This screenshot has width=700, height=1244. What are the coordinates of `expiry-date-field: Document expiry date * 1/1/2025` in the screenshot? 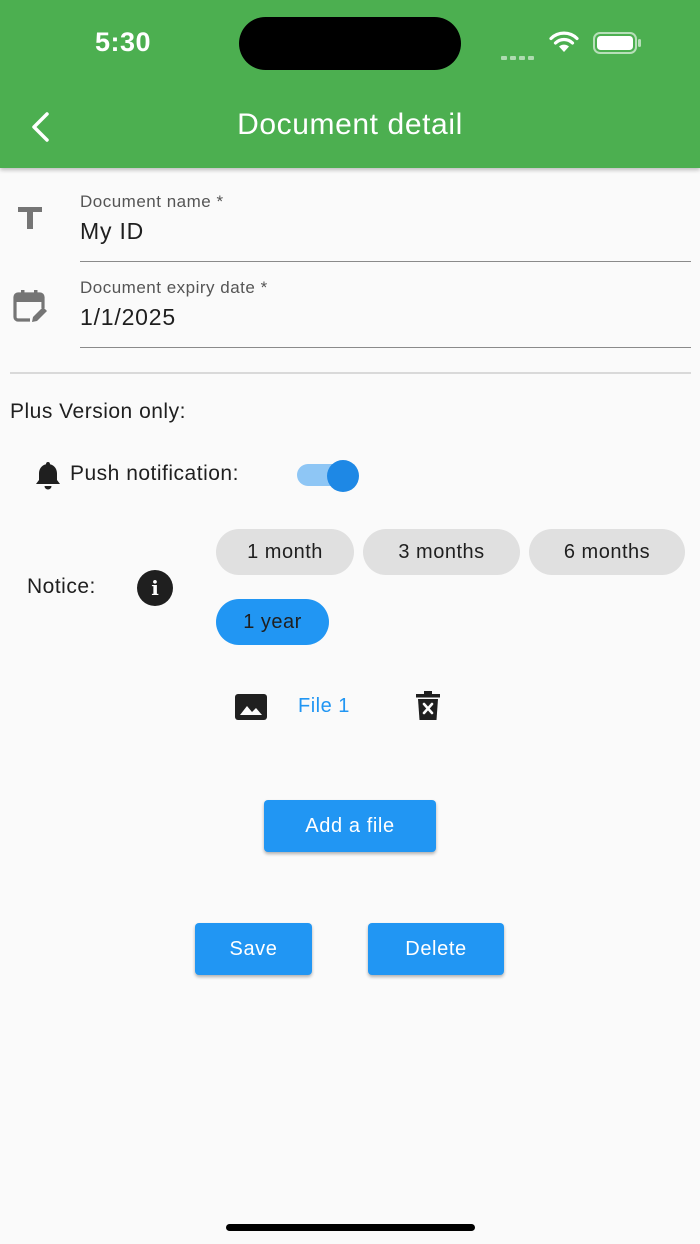 It's located at (385, 311).